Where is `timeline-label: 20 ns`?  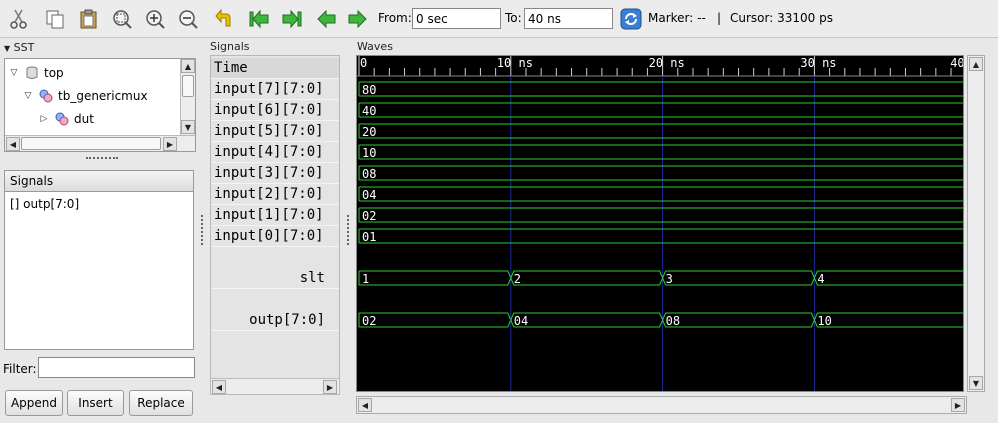 timeline-label: 20 ns is located at coordinates (667, 63).